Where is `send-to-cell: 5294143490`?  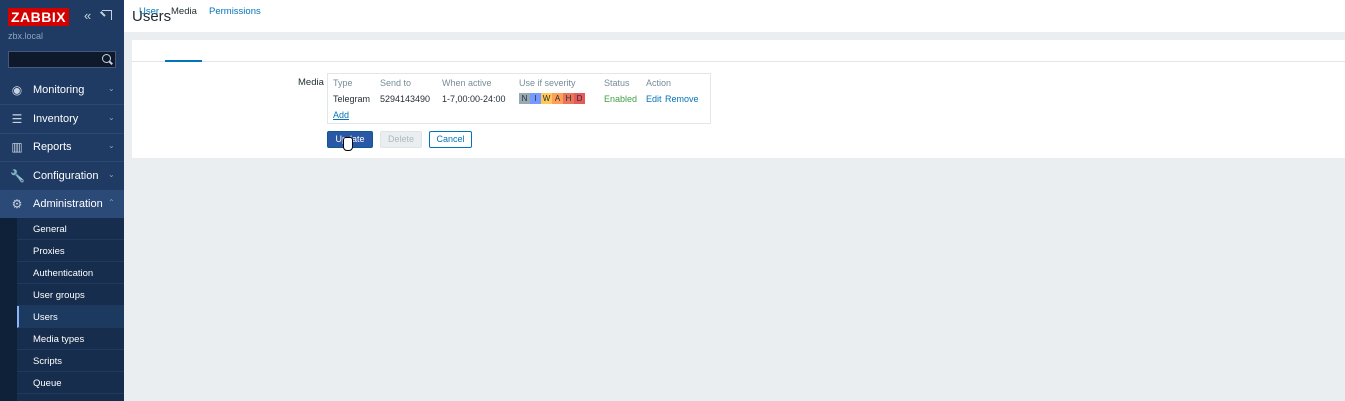 send-to-cell: 5294143490 is located at coordinates (405, 99).